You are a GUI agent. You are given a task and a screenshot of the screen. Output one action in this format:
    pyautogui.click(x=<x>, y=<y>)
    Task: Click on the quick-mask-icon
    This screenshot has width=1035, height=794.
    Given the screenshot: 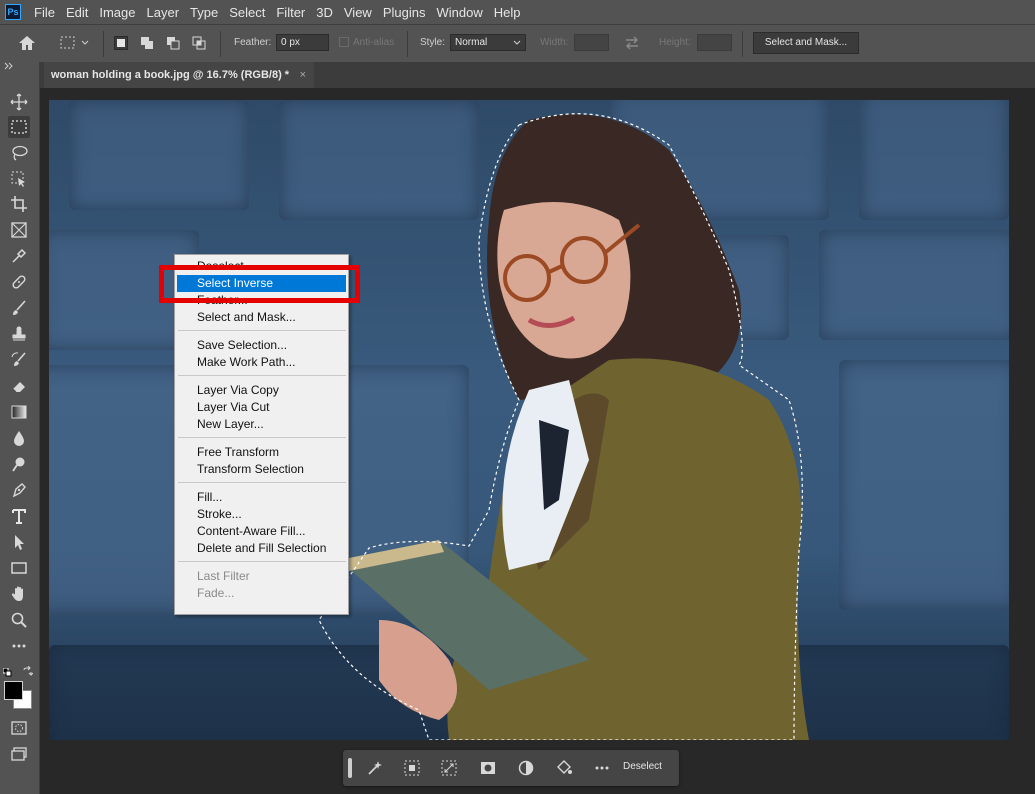 What is the action you would take?
    pyautogui.click(x=19, y=728)
    